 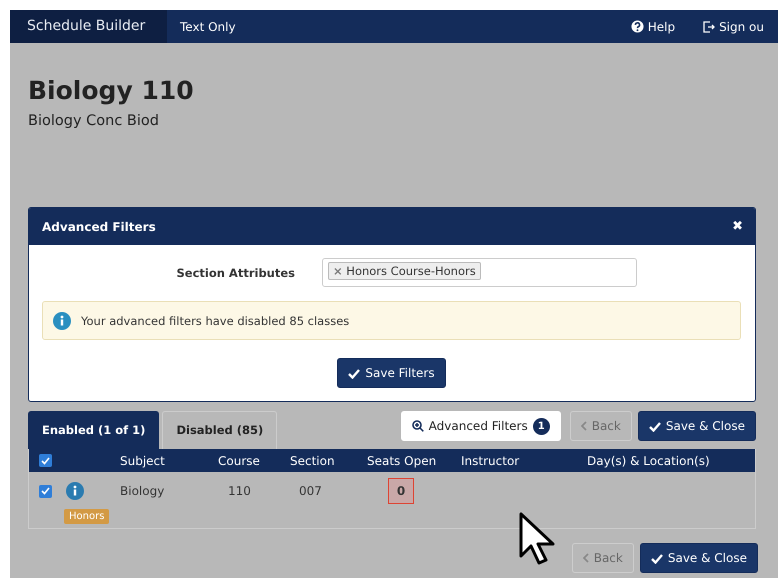 I want to click on table-cell: Biology, so click(x=142, y=491).